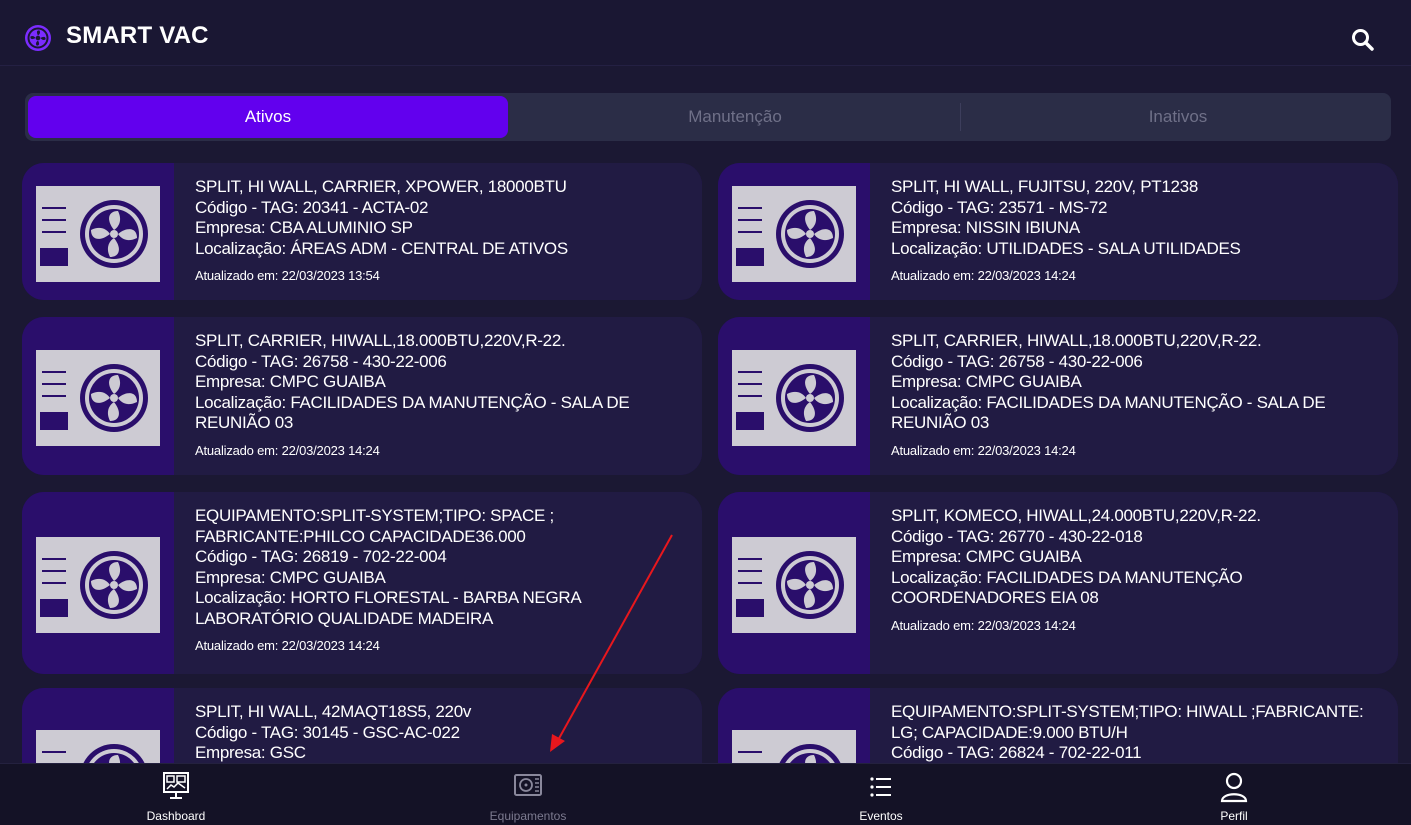  Describe the element at coordinates (344, 618) in the screenshot. I see `card-detail-line: LABORATÓRIO QUALIDADE MADEIRA` at that location.